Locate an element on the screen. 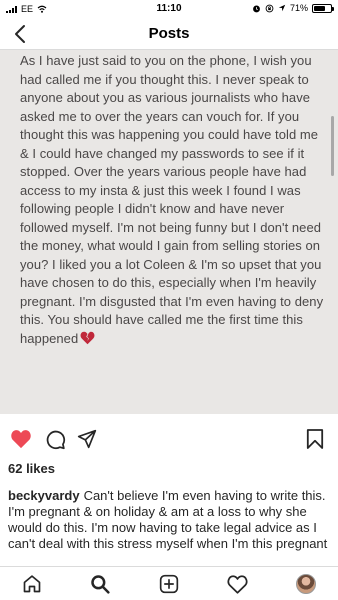  save-button is located at coordinates (315, 439).